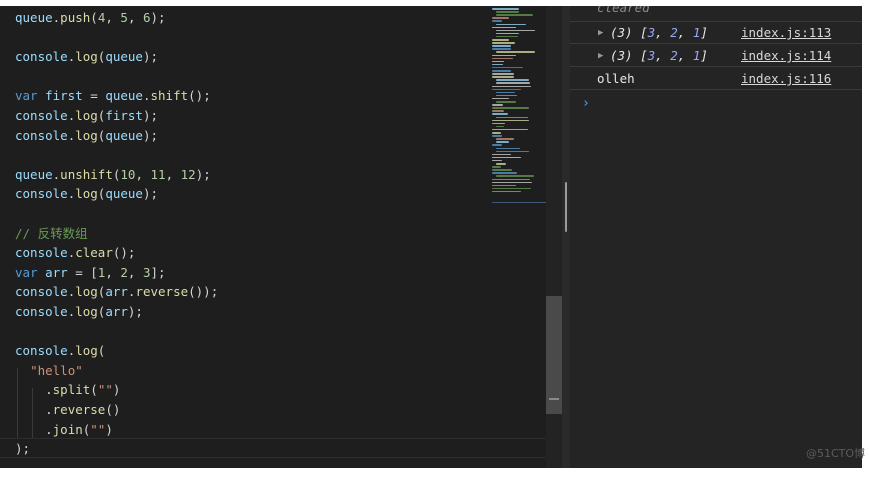 This screenshot has height=496, width=869. I want to click on code-line: .reverse(), so click(67, 410).